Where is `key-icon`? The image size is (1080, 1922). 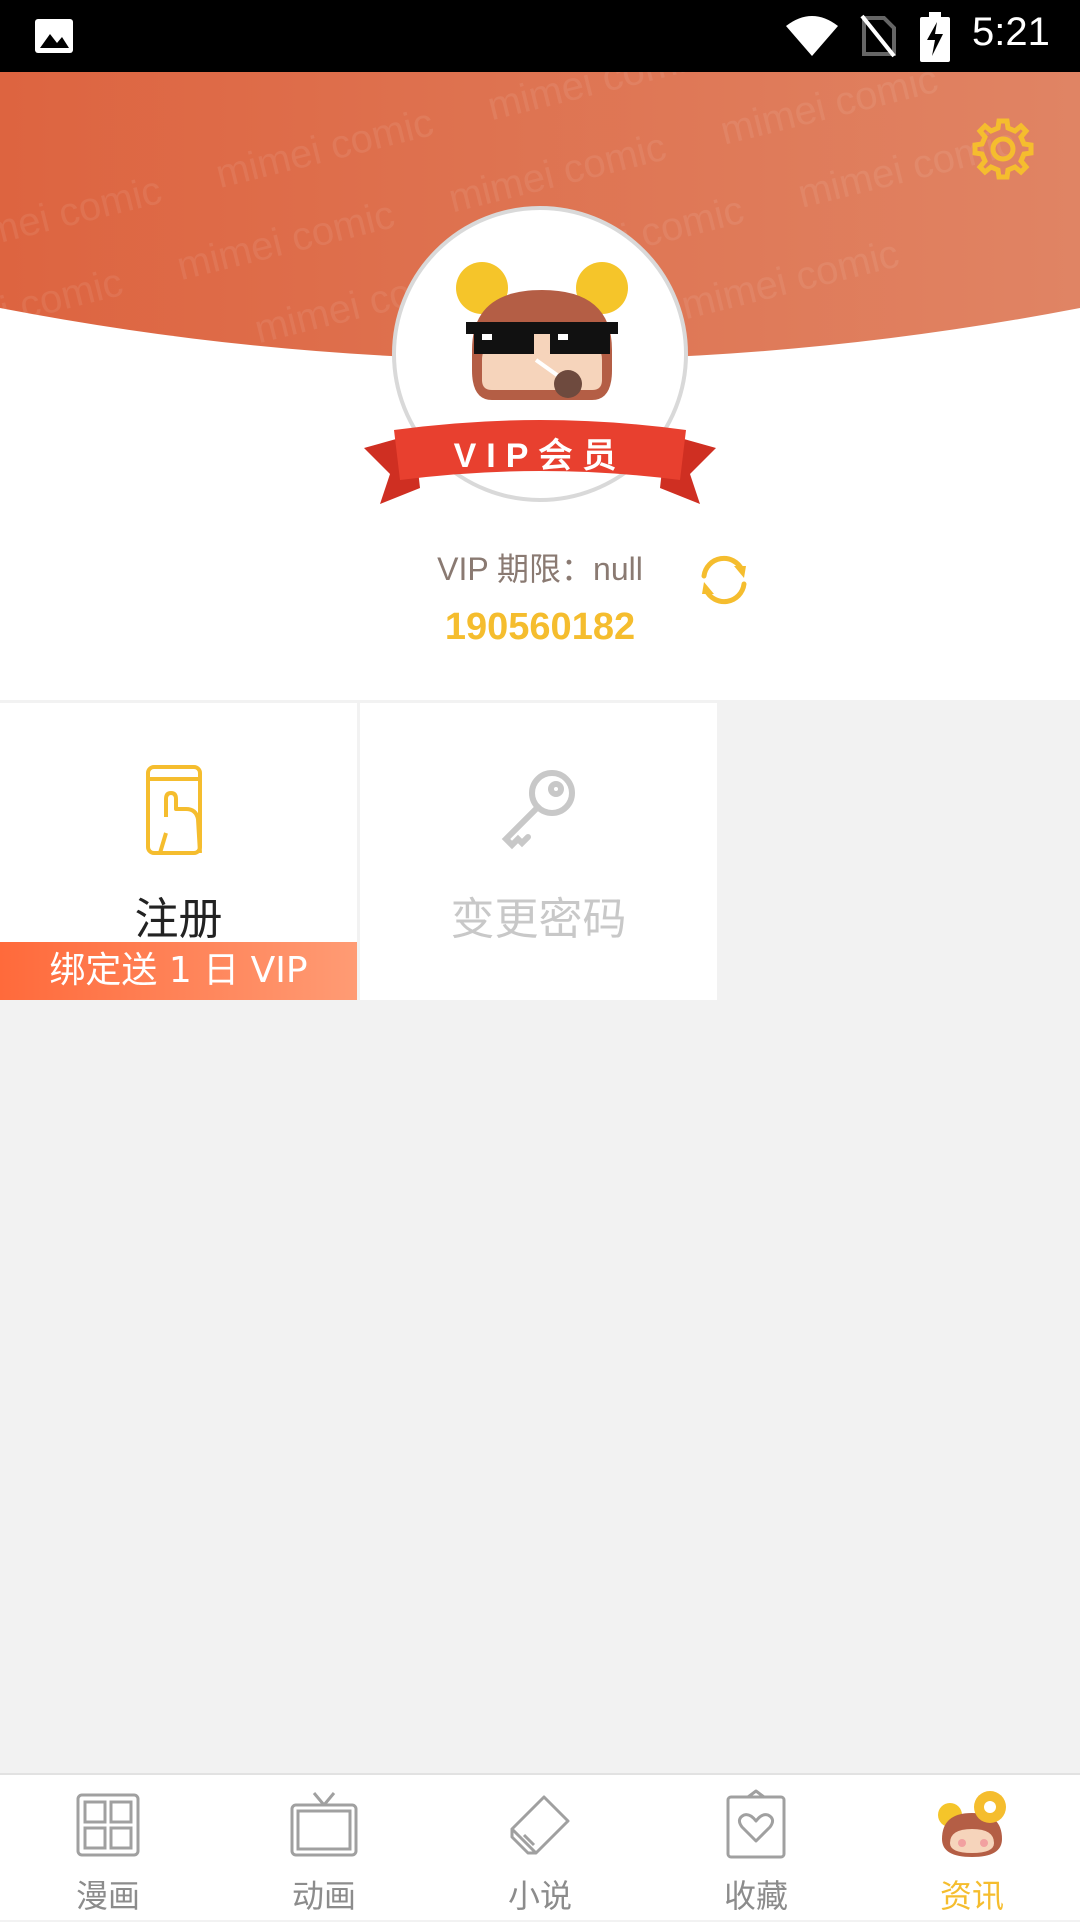 key-icon is located at coordinates (538, 810).